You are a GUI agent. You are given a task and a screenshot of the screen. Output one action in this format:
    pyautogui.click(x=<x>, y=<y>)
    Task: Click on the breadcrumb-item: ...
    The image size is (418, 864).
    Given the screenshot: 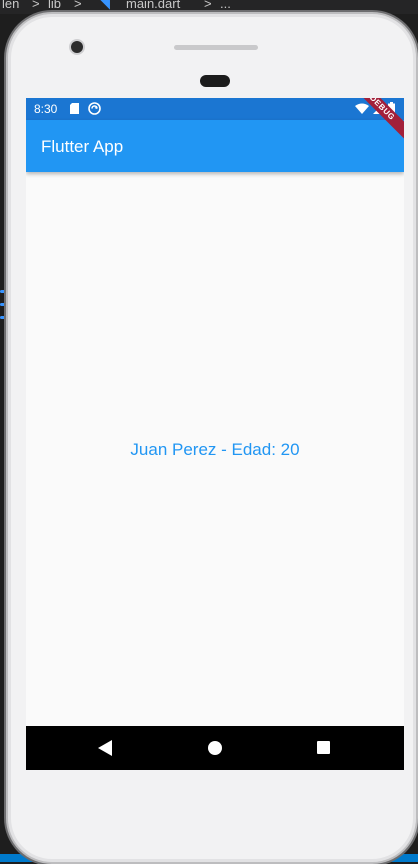 What is the action you would take?
    pyautogui.click(x=225, y=5)
    